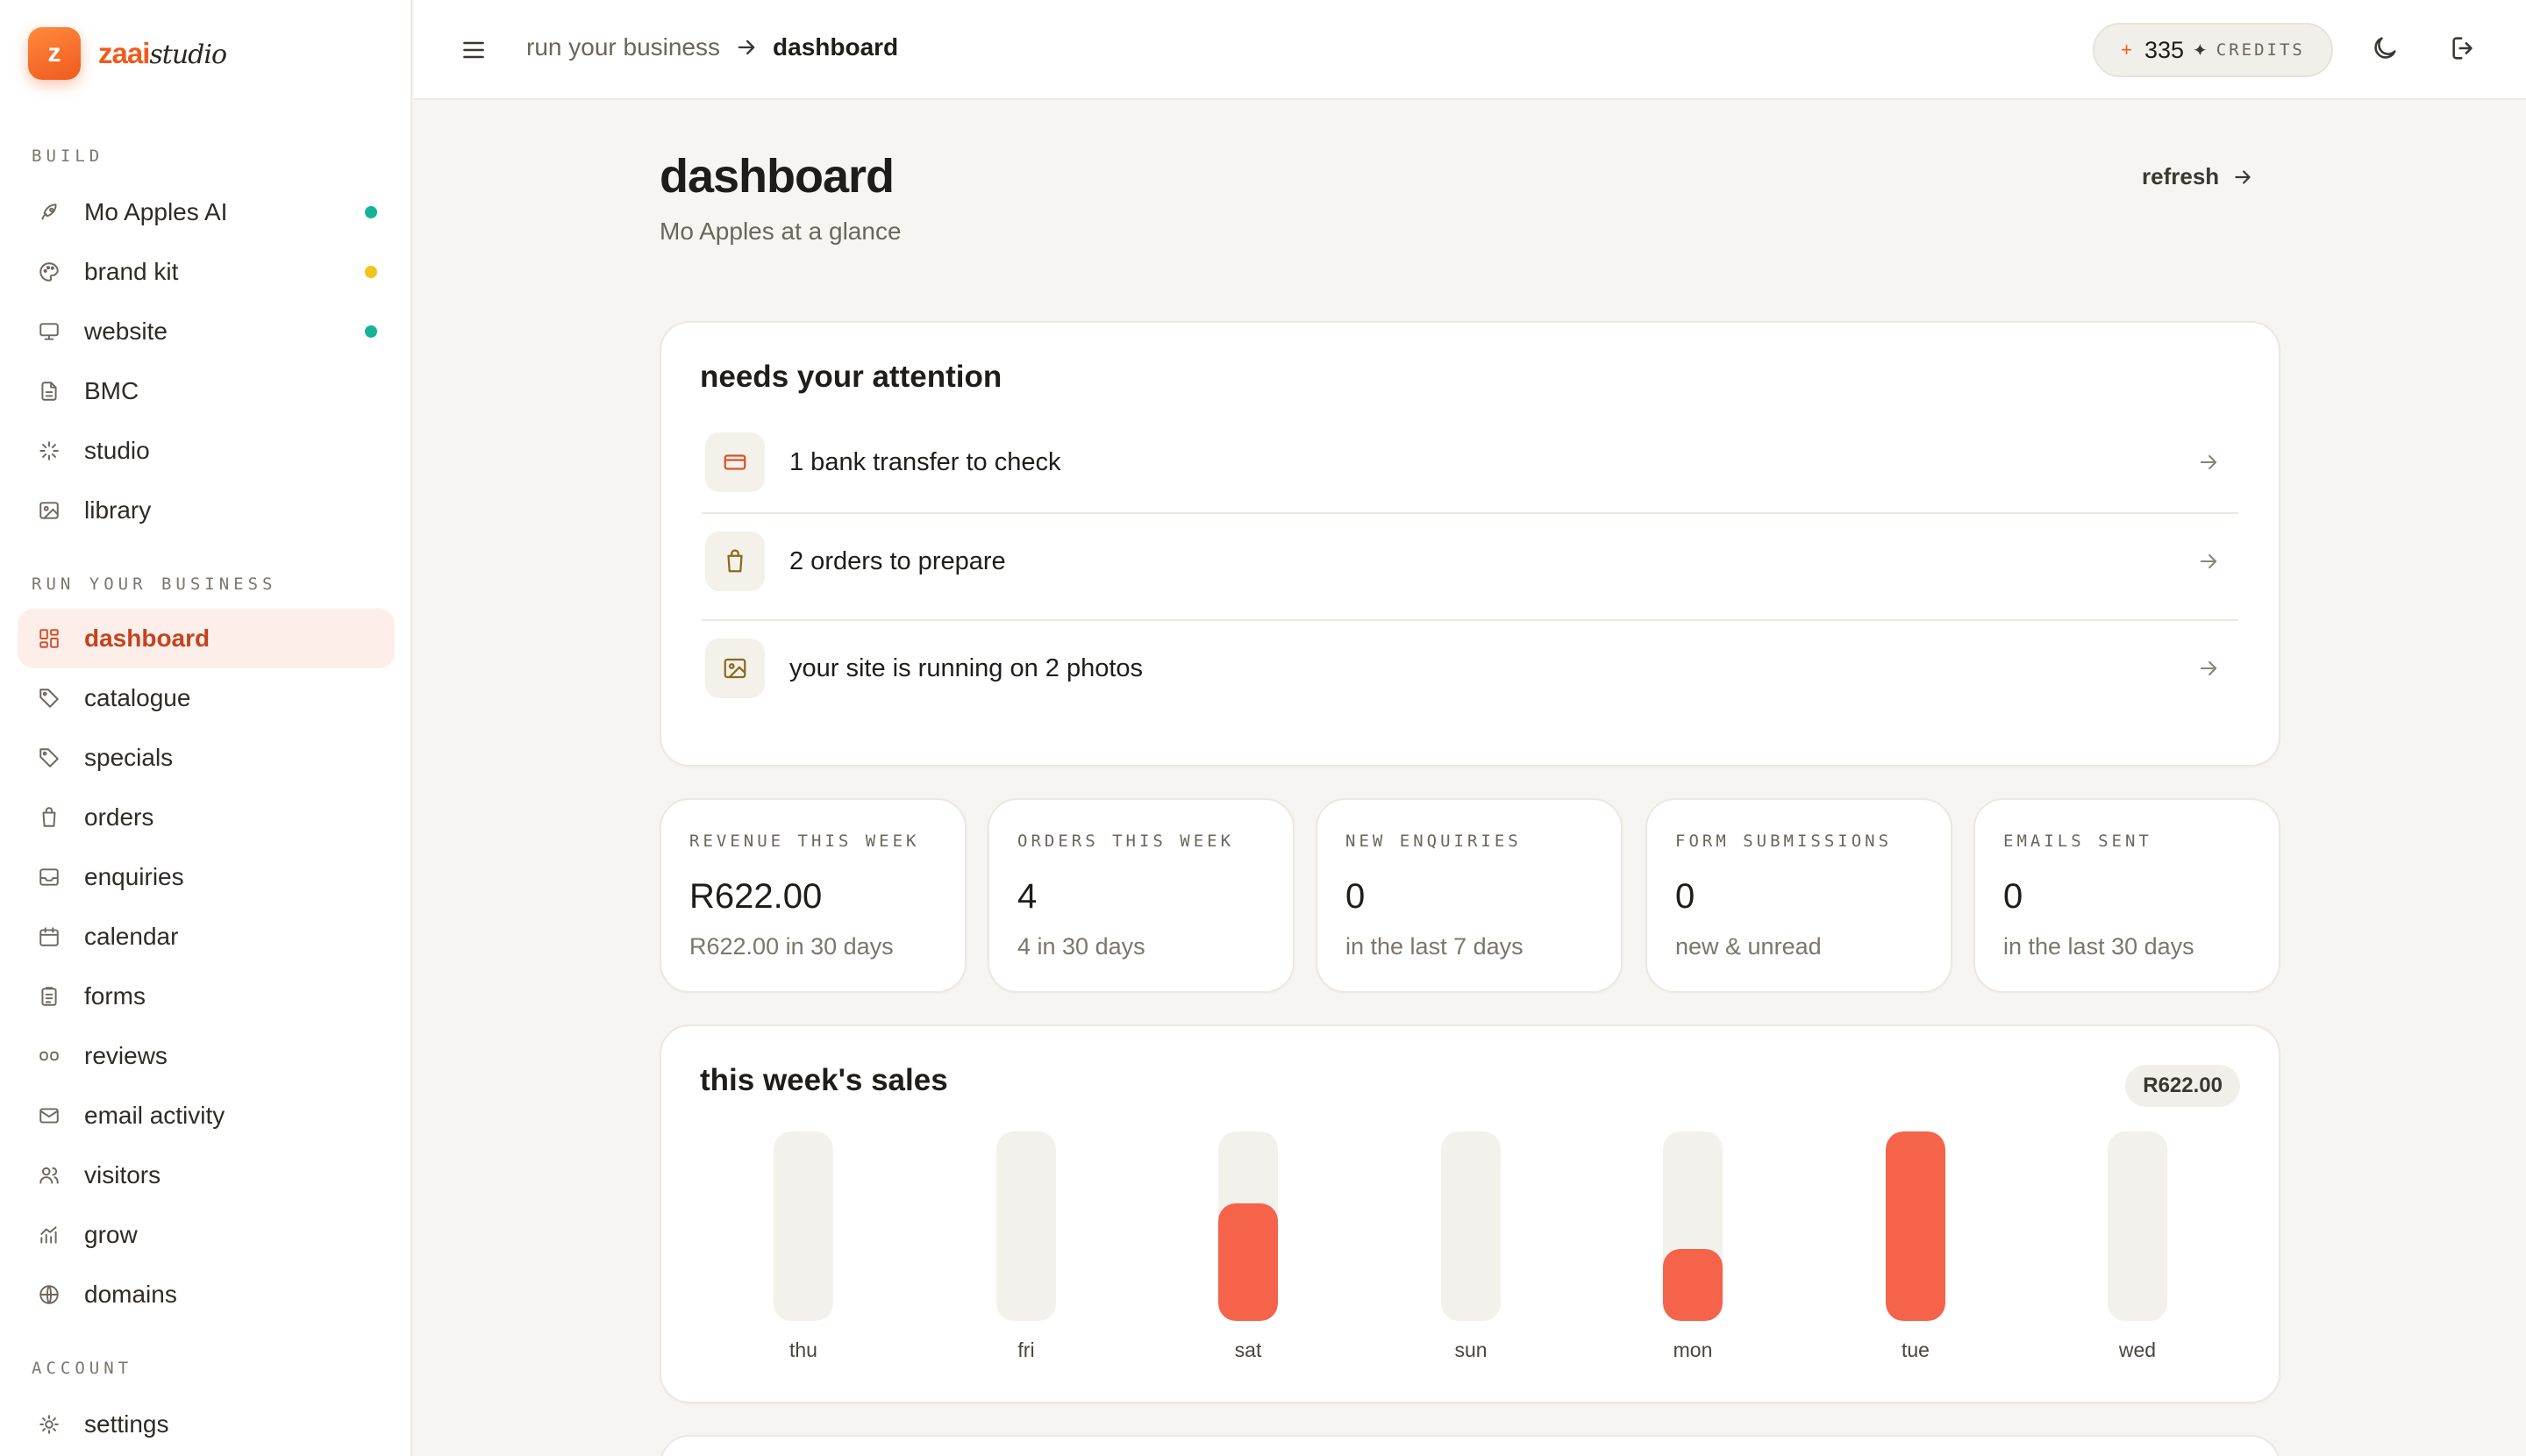 Image resolution: width=2526 pixels, height=1456 pixels. Describe the element at coordinates (119, 817) in the screenshot. I see `sidebar-item-label: orders` at that location.